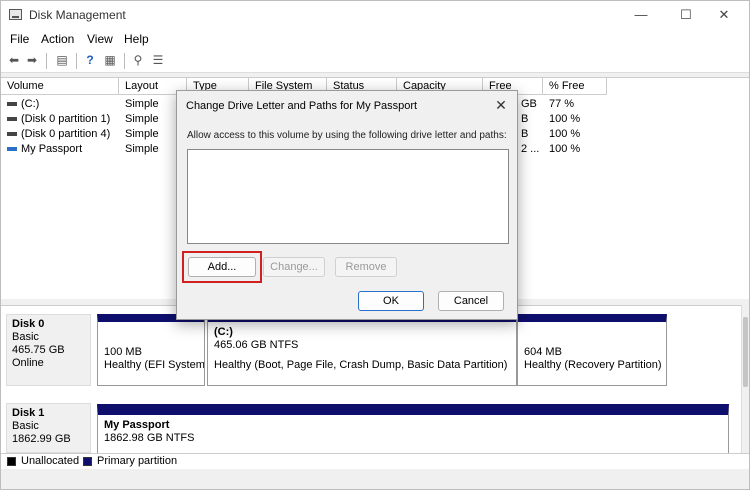 Image resolution: width=750 pixels, height=490 pixels. I want to click on scrollbar-thumb, so click(745, 352).